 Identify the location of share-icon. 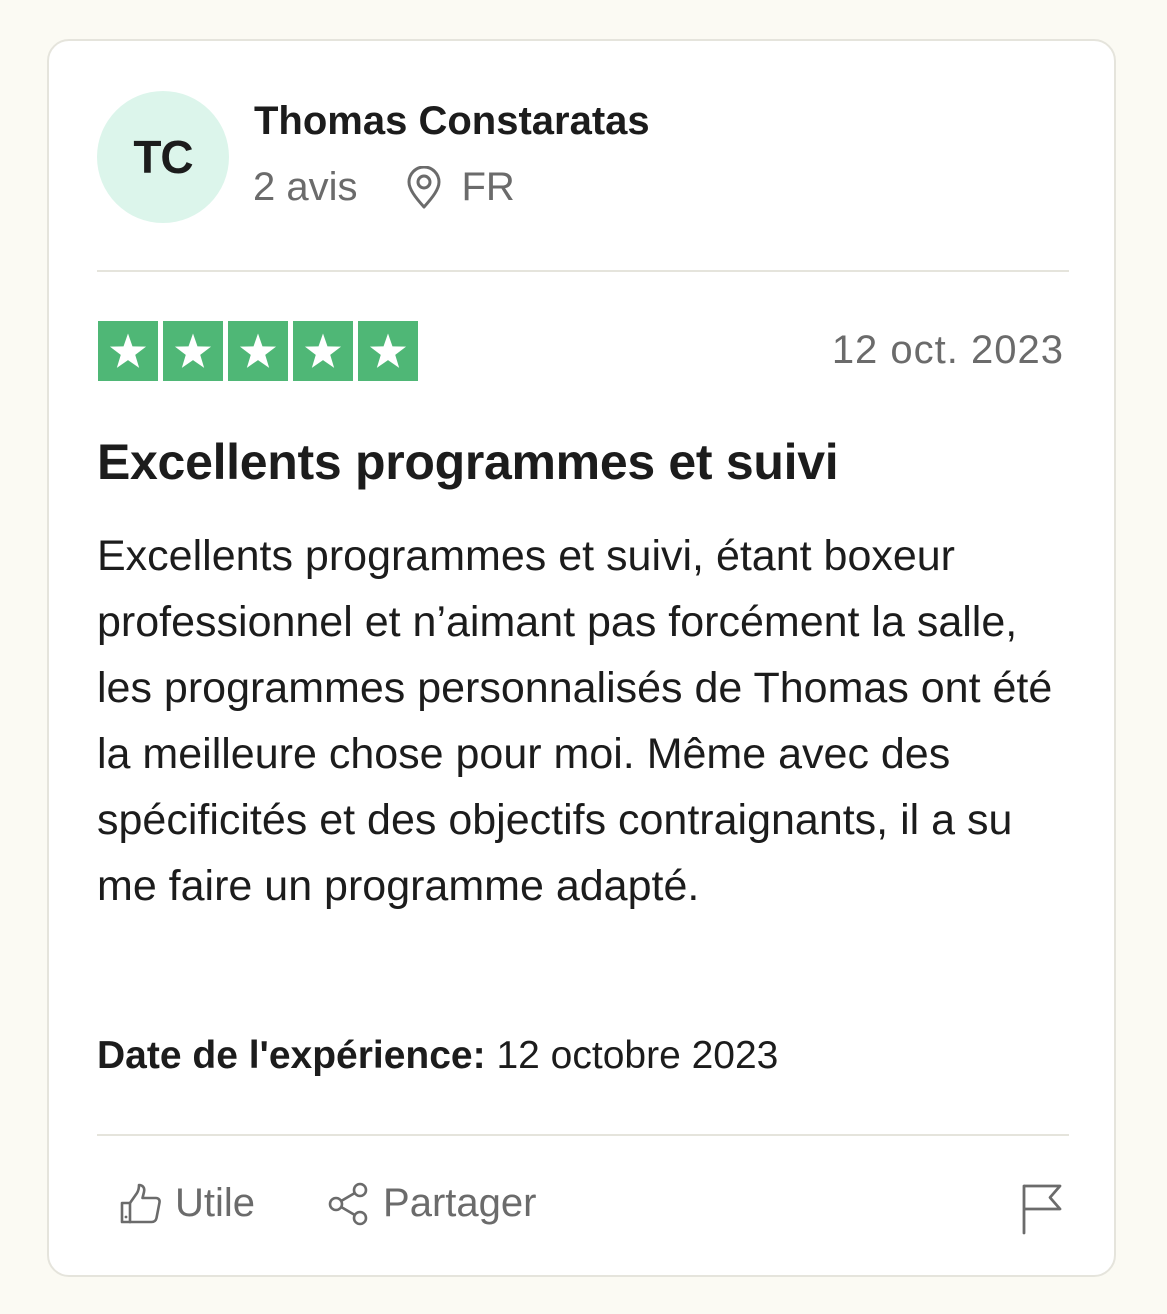
(348, 1203).